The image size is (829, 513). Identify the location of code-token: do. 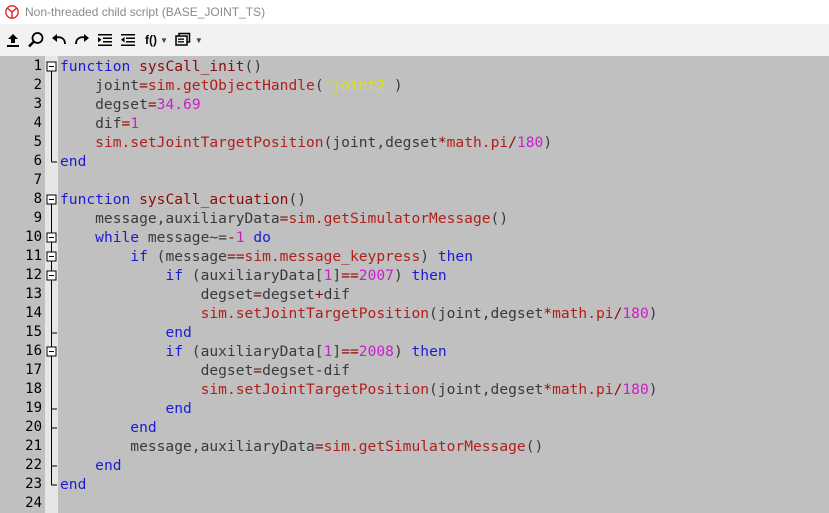
(262, 237).